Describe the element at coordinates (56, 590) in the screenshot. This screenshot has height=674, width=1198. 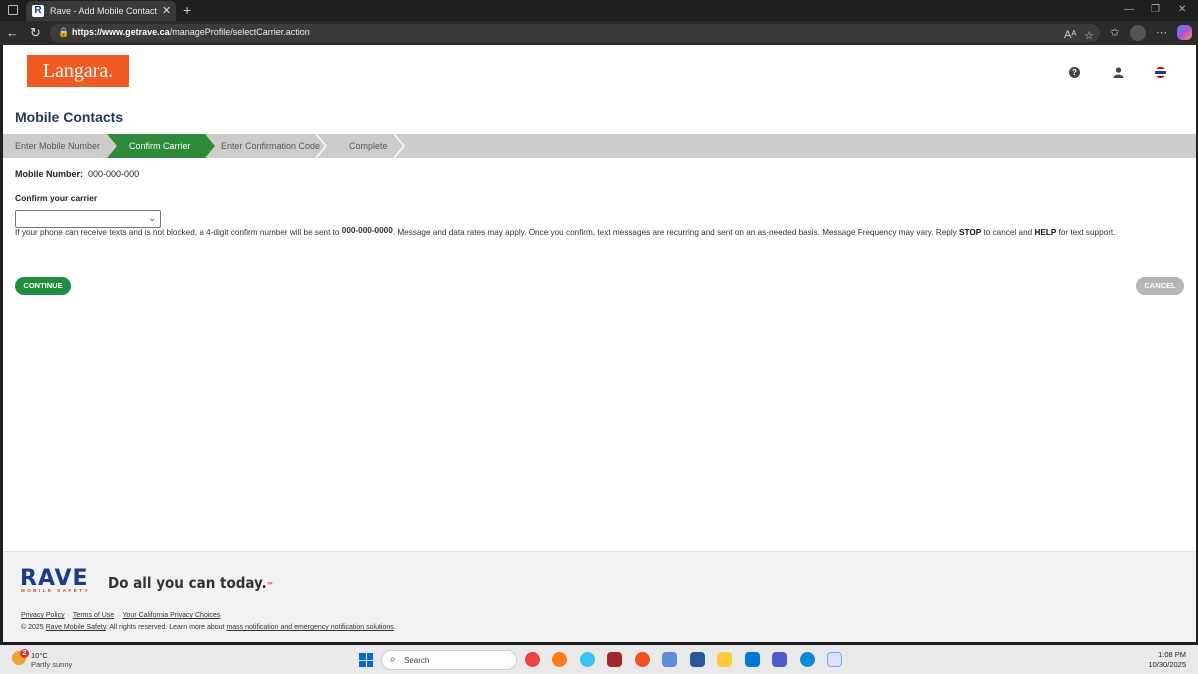
I see `rave-logo-subtitle: MOBILE SAFETY` at that location.